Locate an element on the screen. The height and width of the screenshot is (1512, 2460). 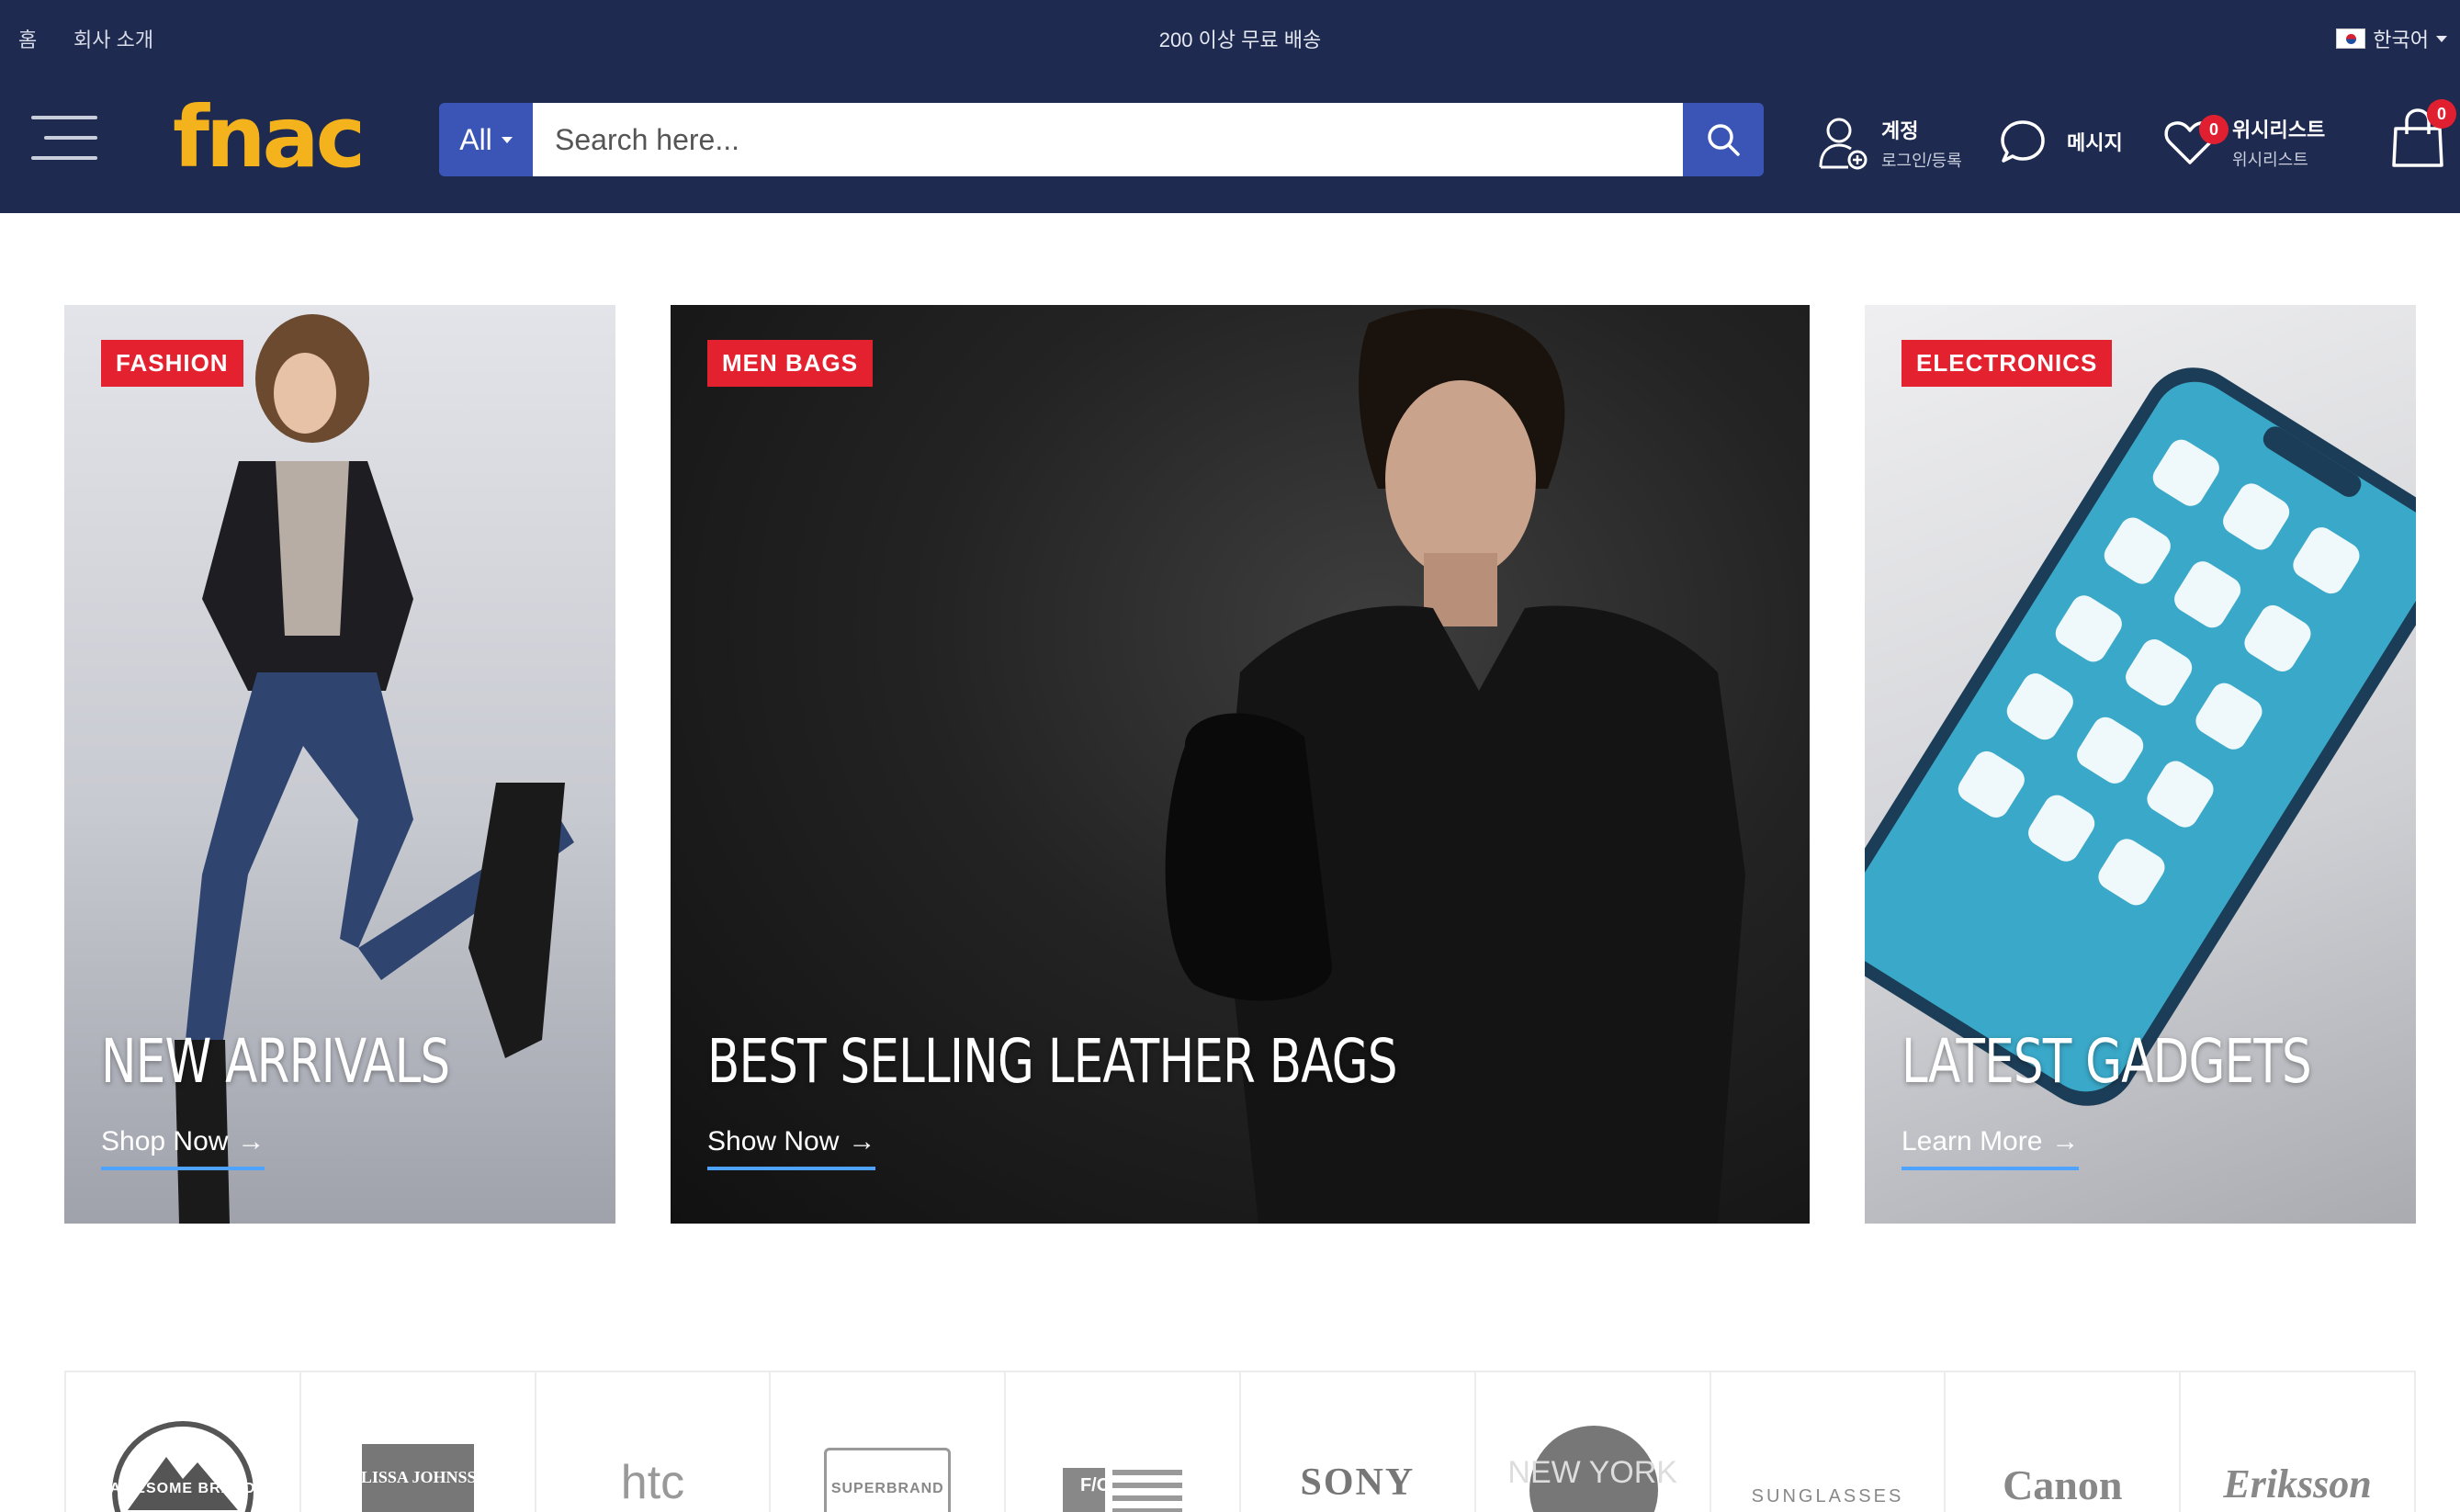
brand-name: F/C is located at coordinates (1095, 1485).